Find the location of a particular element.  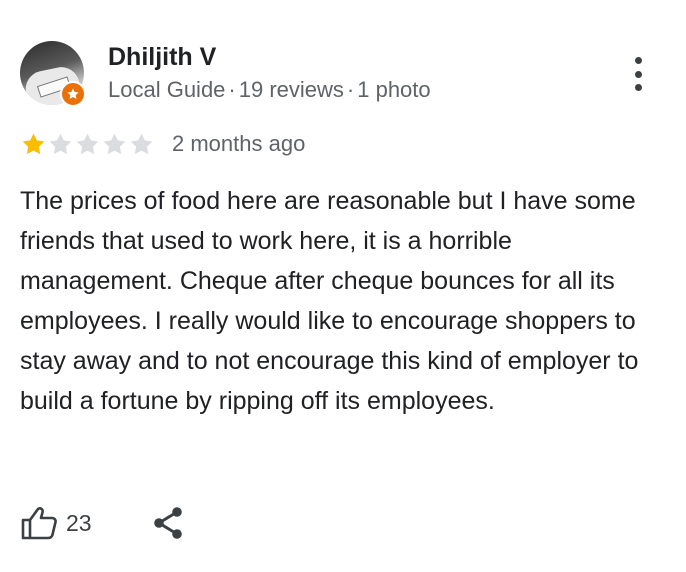

review-date: 2 months ago is located at coordinates (239, 143).